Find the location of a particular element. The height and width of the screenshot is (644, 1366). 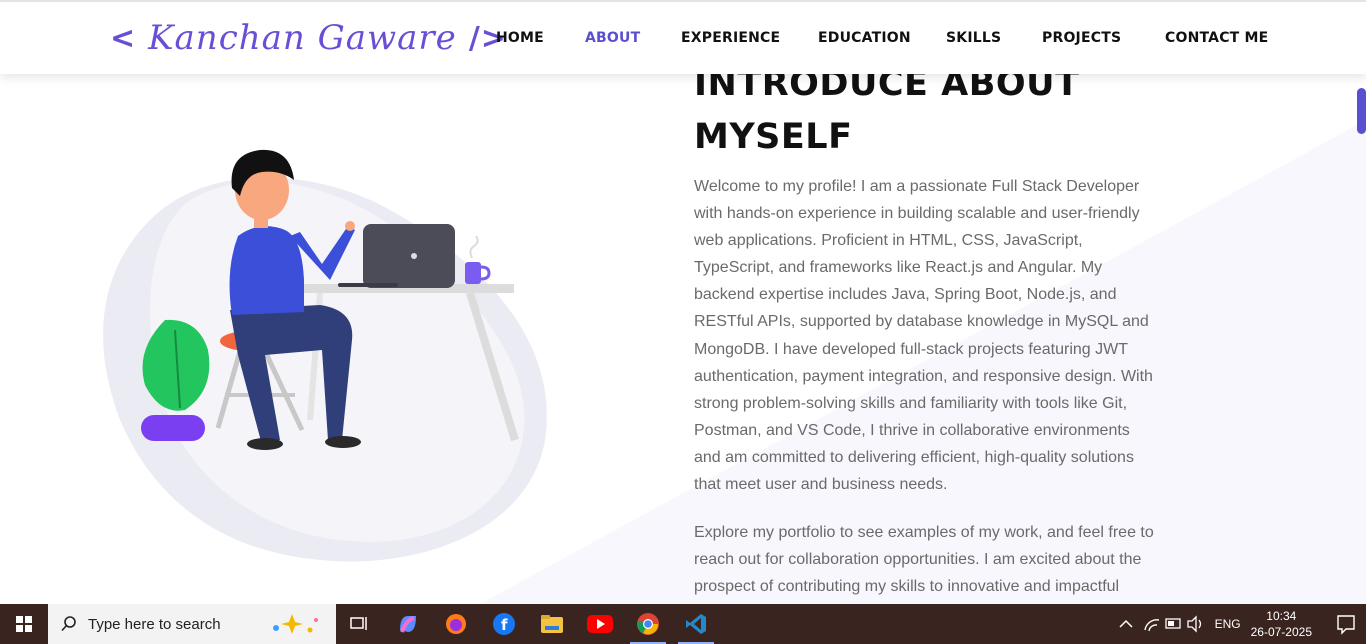

copilot-icon is located at coordinates (408, 624).